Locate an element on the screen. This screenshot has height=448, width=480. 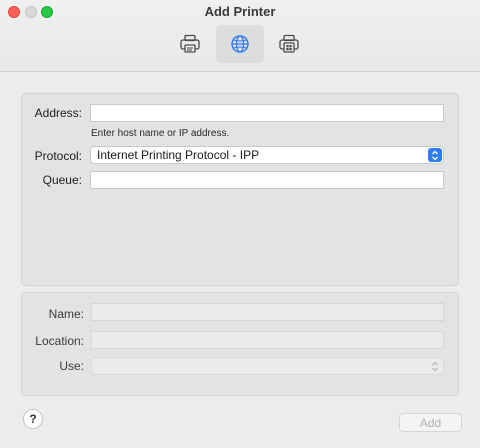
windows-printer-tab is located at coordinates (289, 44).